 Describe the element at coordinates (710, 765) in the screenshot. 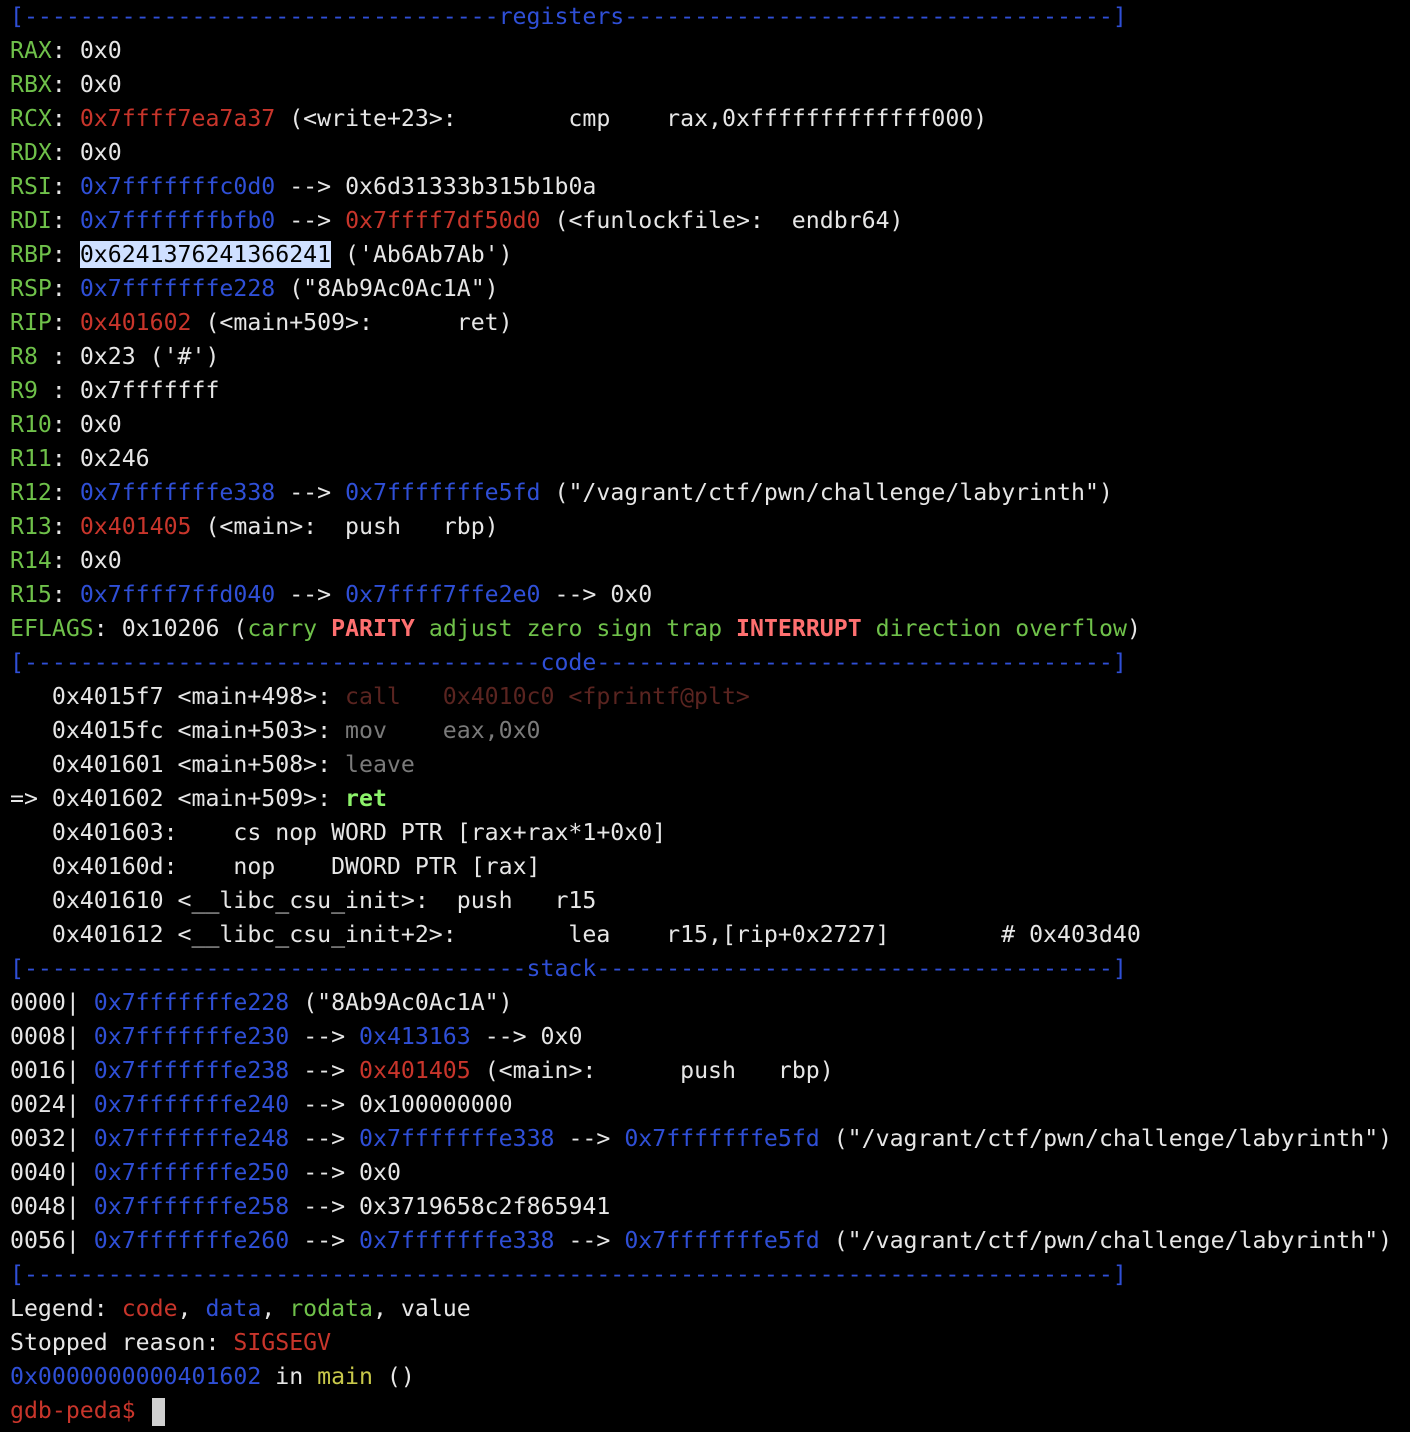

I see `code-line: 0x401601 <main+508>: leave` at that location.